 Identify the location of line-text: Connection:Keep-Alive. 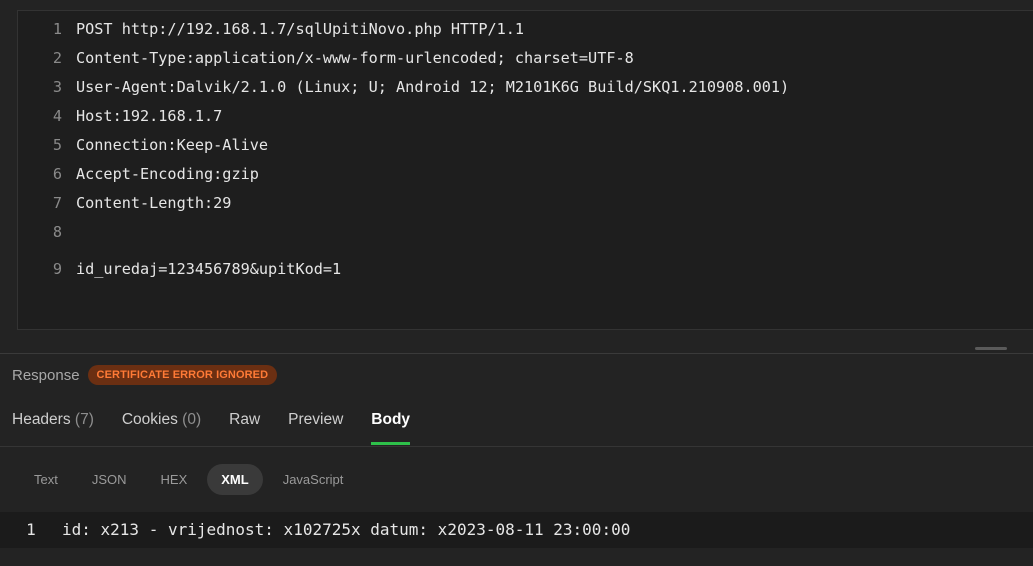
(172, 145).